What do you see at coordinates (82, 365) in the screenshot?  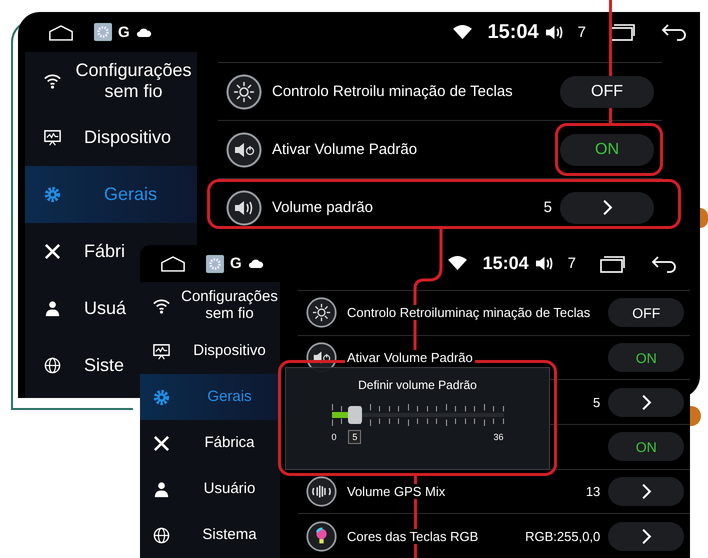 I see `sidebar-item: Siste` at bounding box center [82, 365].